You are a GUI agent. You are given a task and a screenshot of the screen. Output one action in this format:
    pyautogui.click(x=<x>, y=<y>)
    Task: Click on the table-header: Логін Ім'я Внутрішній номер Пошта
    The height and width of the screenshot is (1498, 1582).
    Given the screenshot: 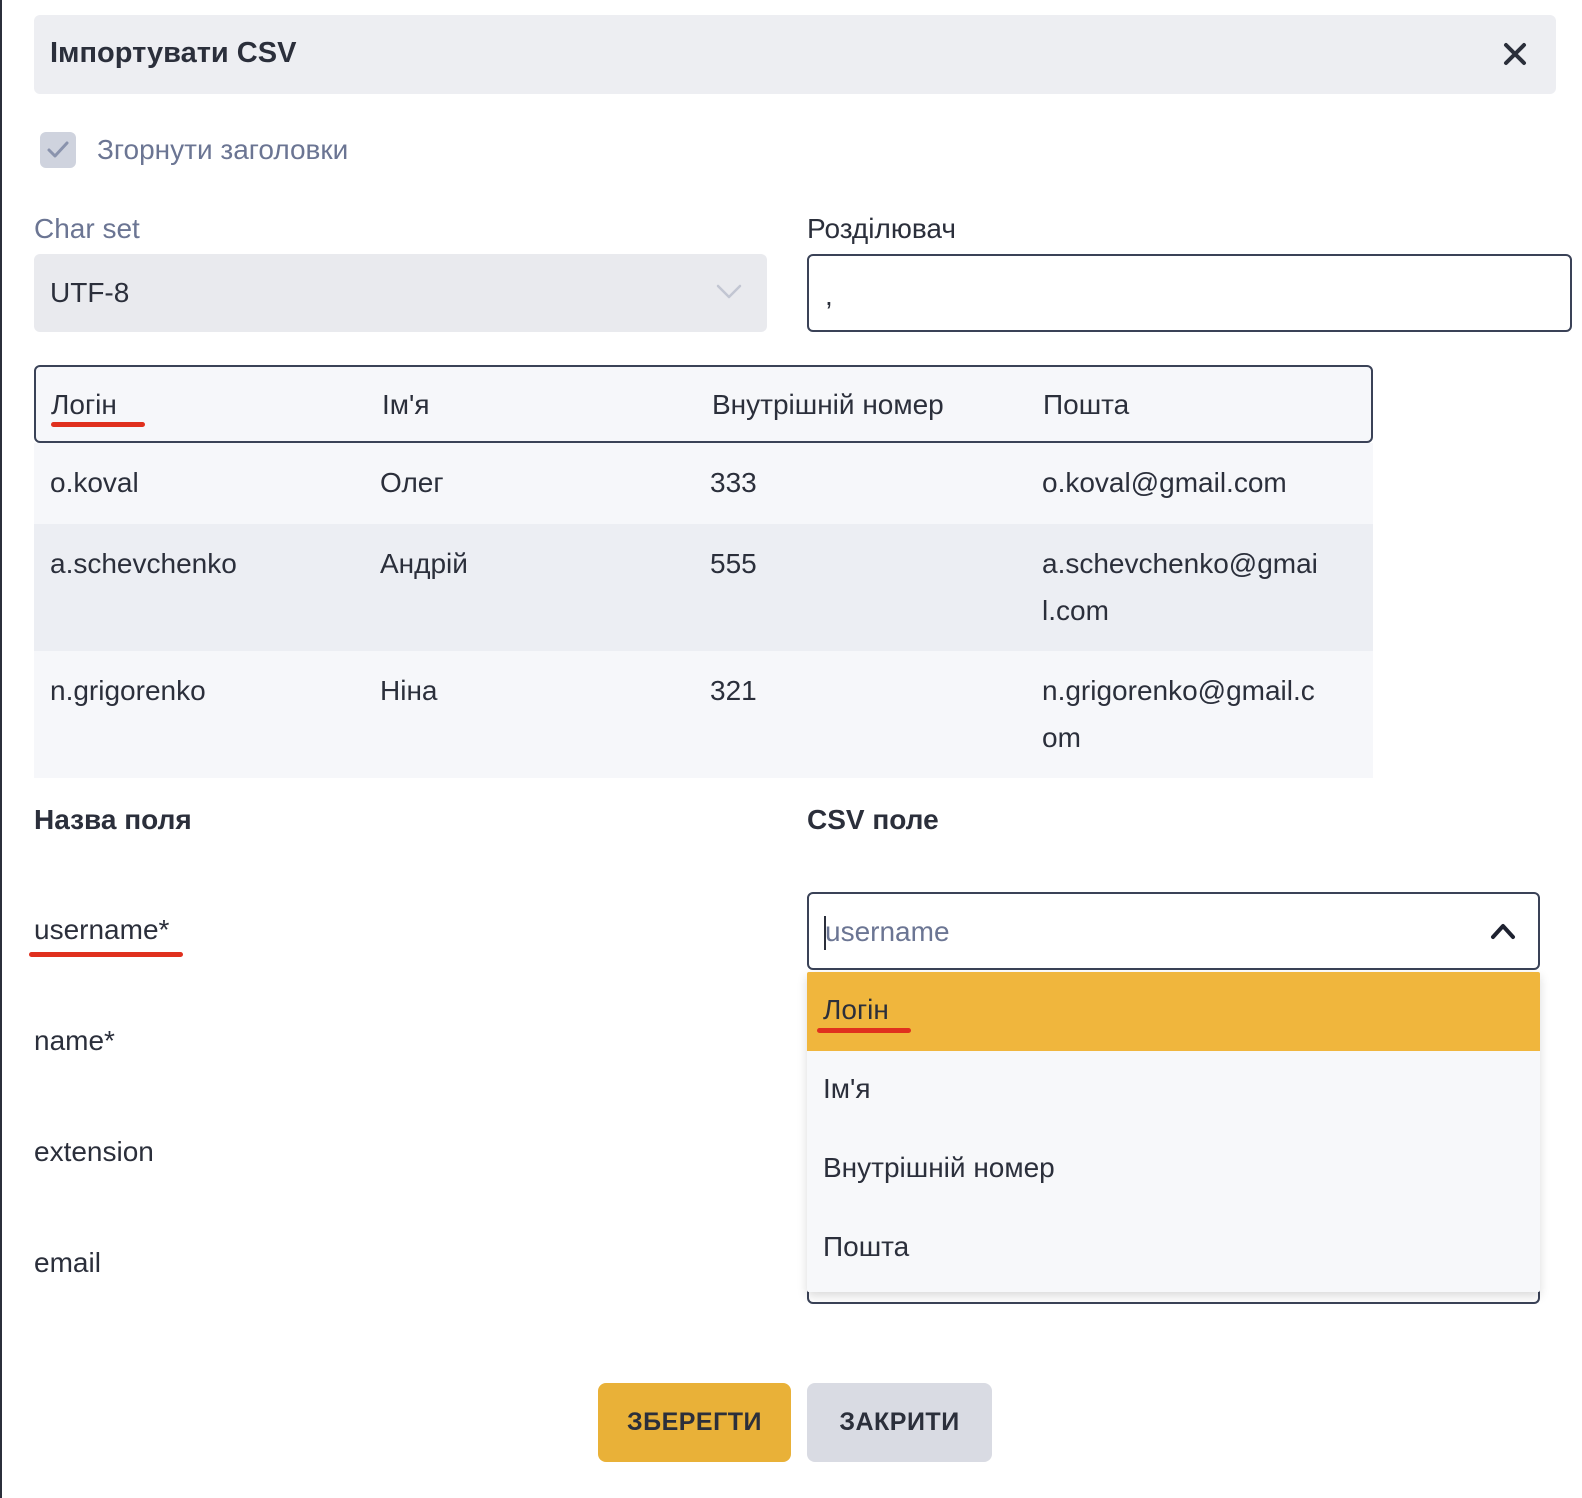 What is the action you would take?
    pyautogui.click(x=703, y=404)
    